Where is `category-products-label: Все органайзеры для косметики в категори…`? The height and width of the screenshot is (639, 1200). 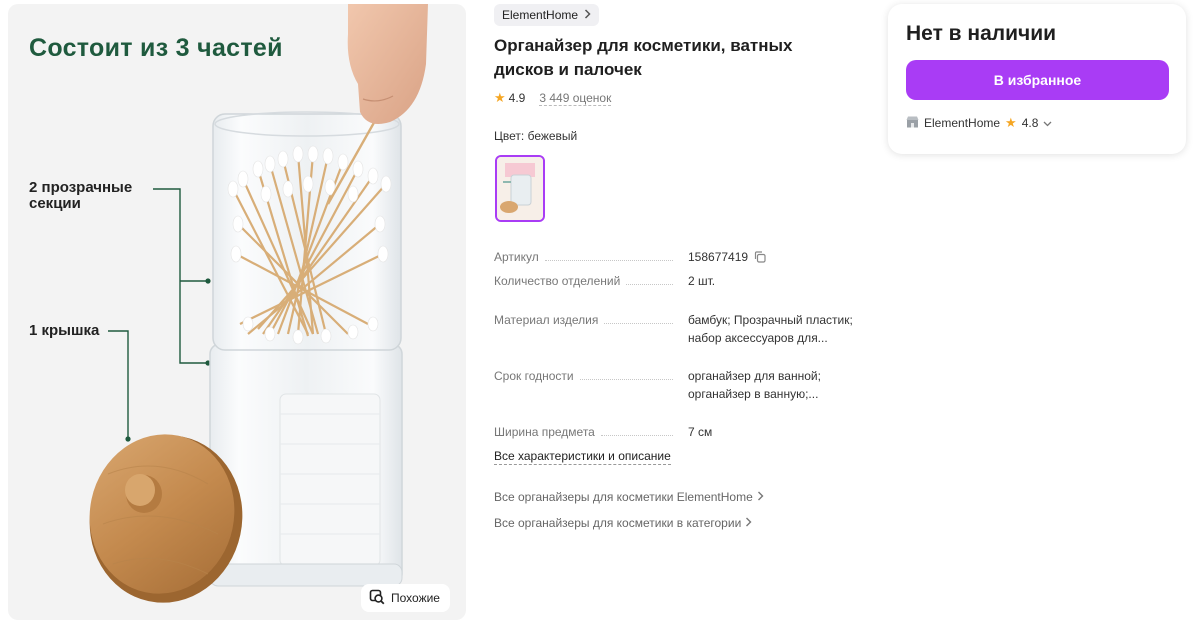 category-products-label: Все органайзеры для косметики в категори… is located at coordinates (618, 523).